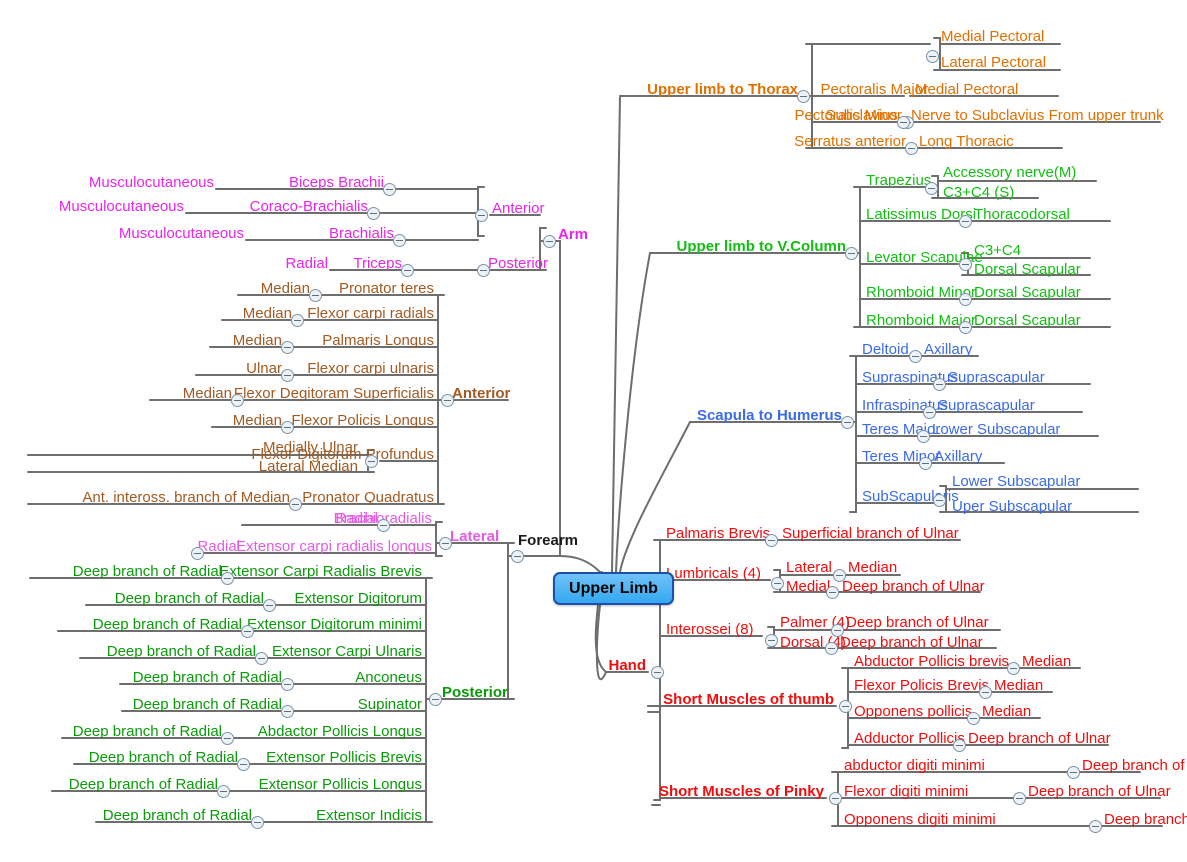 This screenshot has height=862, width=1187. What do you see at coordinates (1095, 826) in the screenshot?
I see `collapse-toggle-opponens-digiti-minimi` at bounding box center [1095, 826].